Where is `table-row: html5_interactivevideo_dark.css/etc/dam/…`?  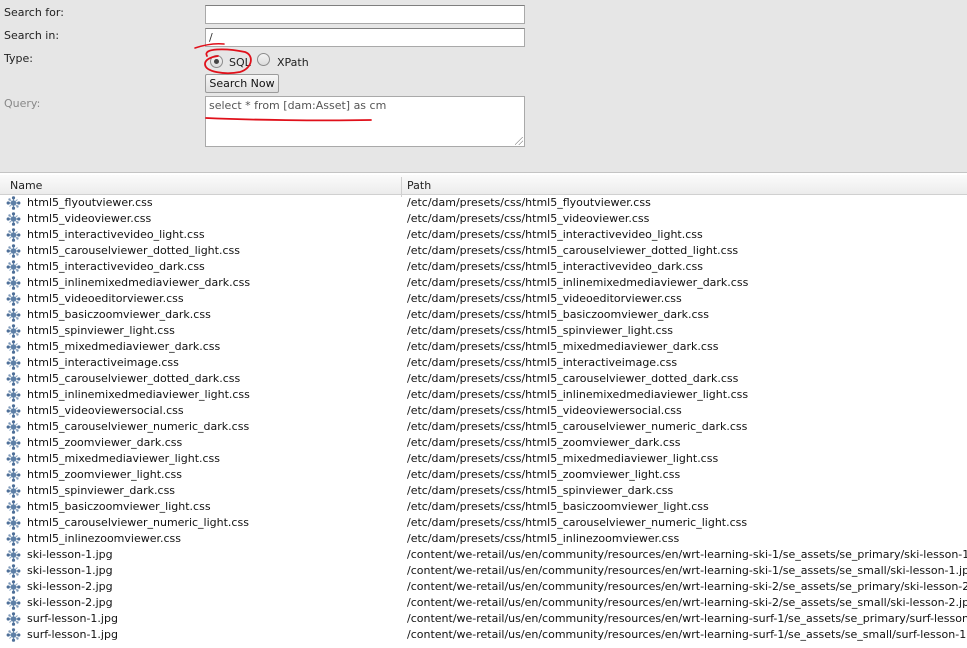
table-row: html5_interactivevideo_dark.css/etc/dam/… is located at coordinates (483, 267).